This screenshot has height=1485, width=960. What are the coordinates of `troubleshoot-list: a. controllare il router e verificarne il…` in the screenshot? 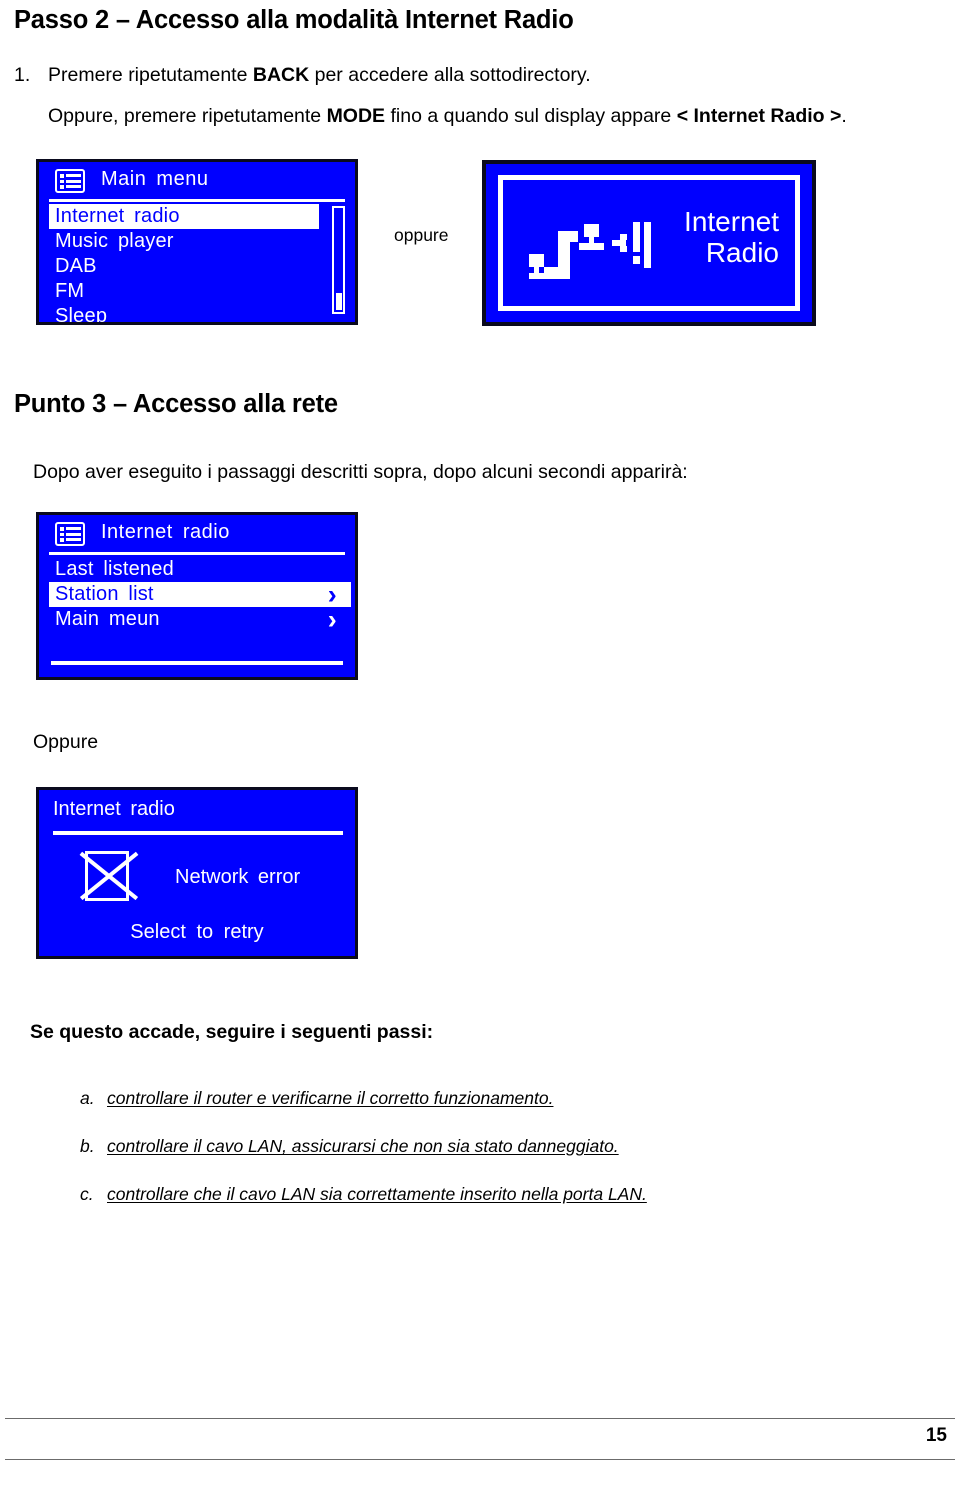 It's located at (510, 1160).